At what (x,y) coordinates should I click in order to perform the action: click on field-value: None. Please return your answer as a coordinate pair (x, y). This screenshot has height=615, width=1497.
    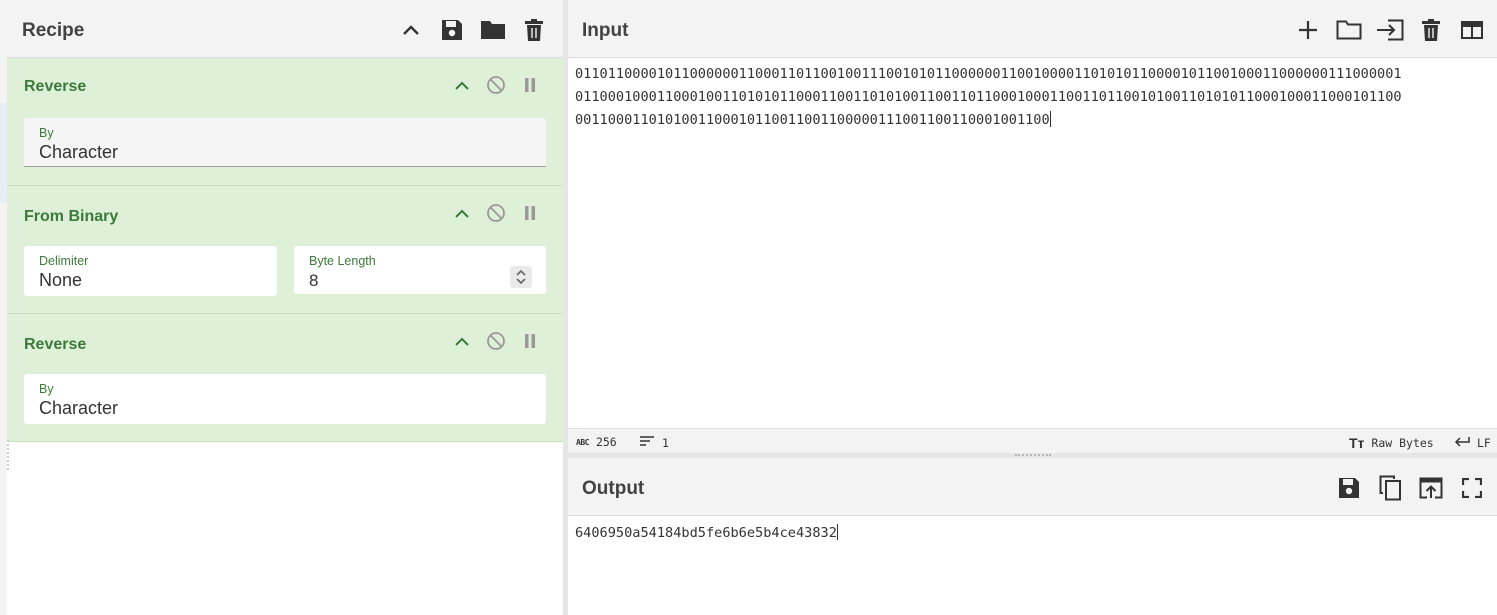
    Looking at the image, I should click on (61, 280).